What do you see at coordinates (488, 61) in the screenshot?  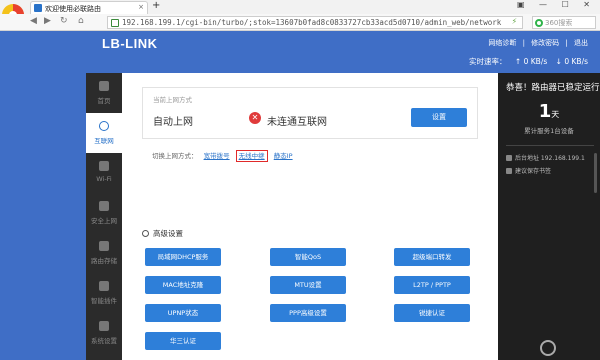 I see `speed-label: 实时速率：` at bounding box center [488, 61].